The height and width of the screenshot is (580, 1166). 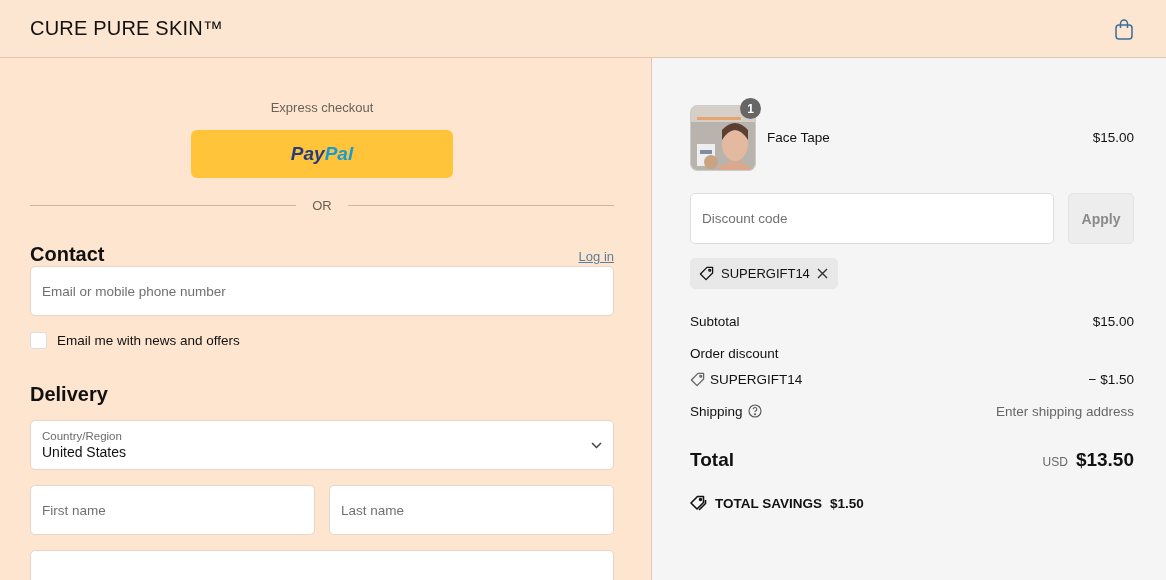 What do you see at coordinates (1064, 411) in the screenshot?
I see `line-value: Enter shipping address` at bounding box center [1064, 411].